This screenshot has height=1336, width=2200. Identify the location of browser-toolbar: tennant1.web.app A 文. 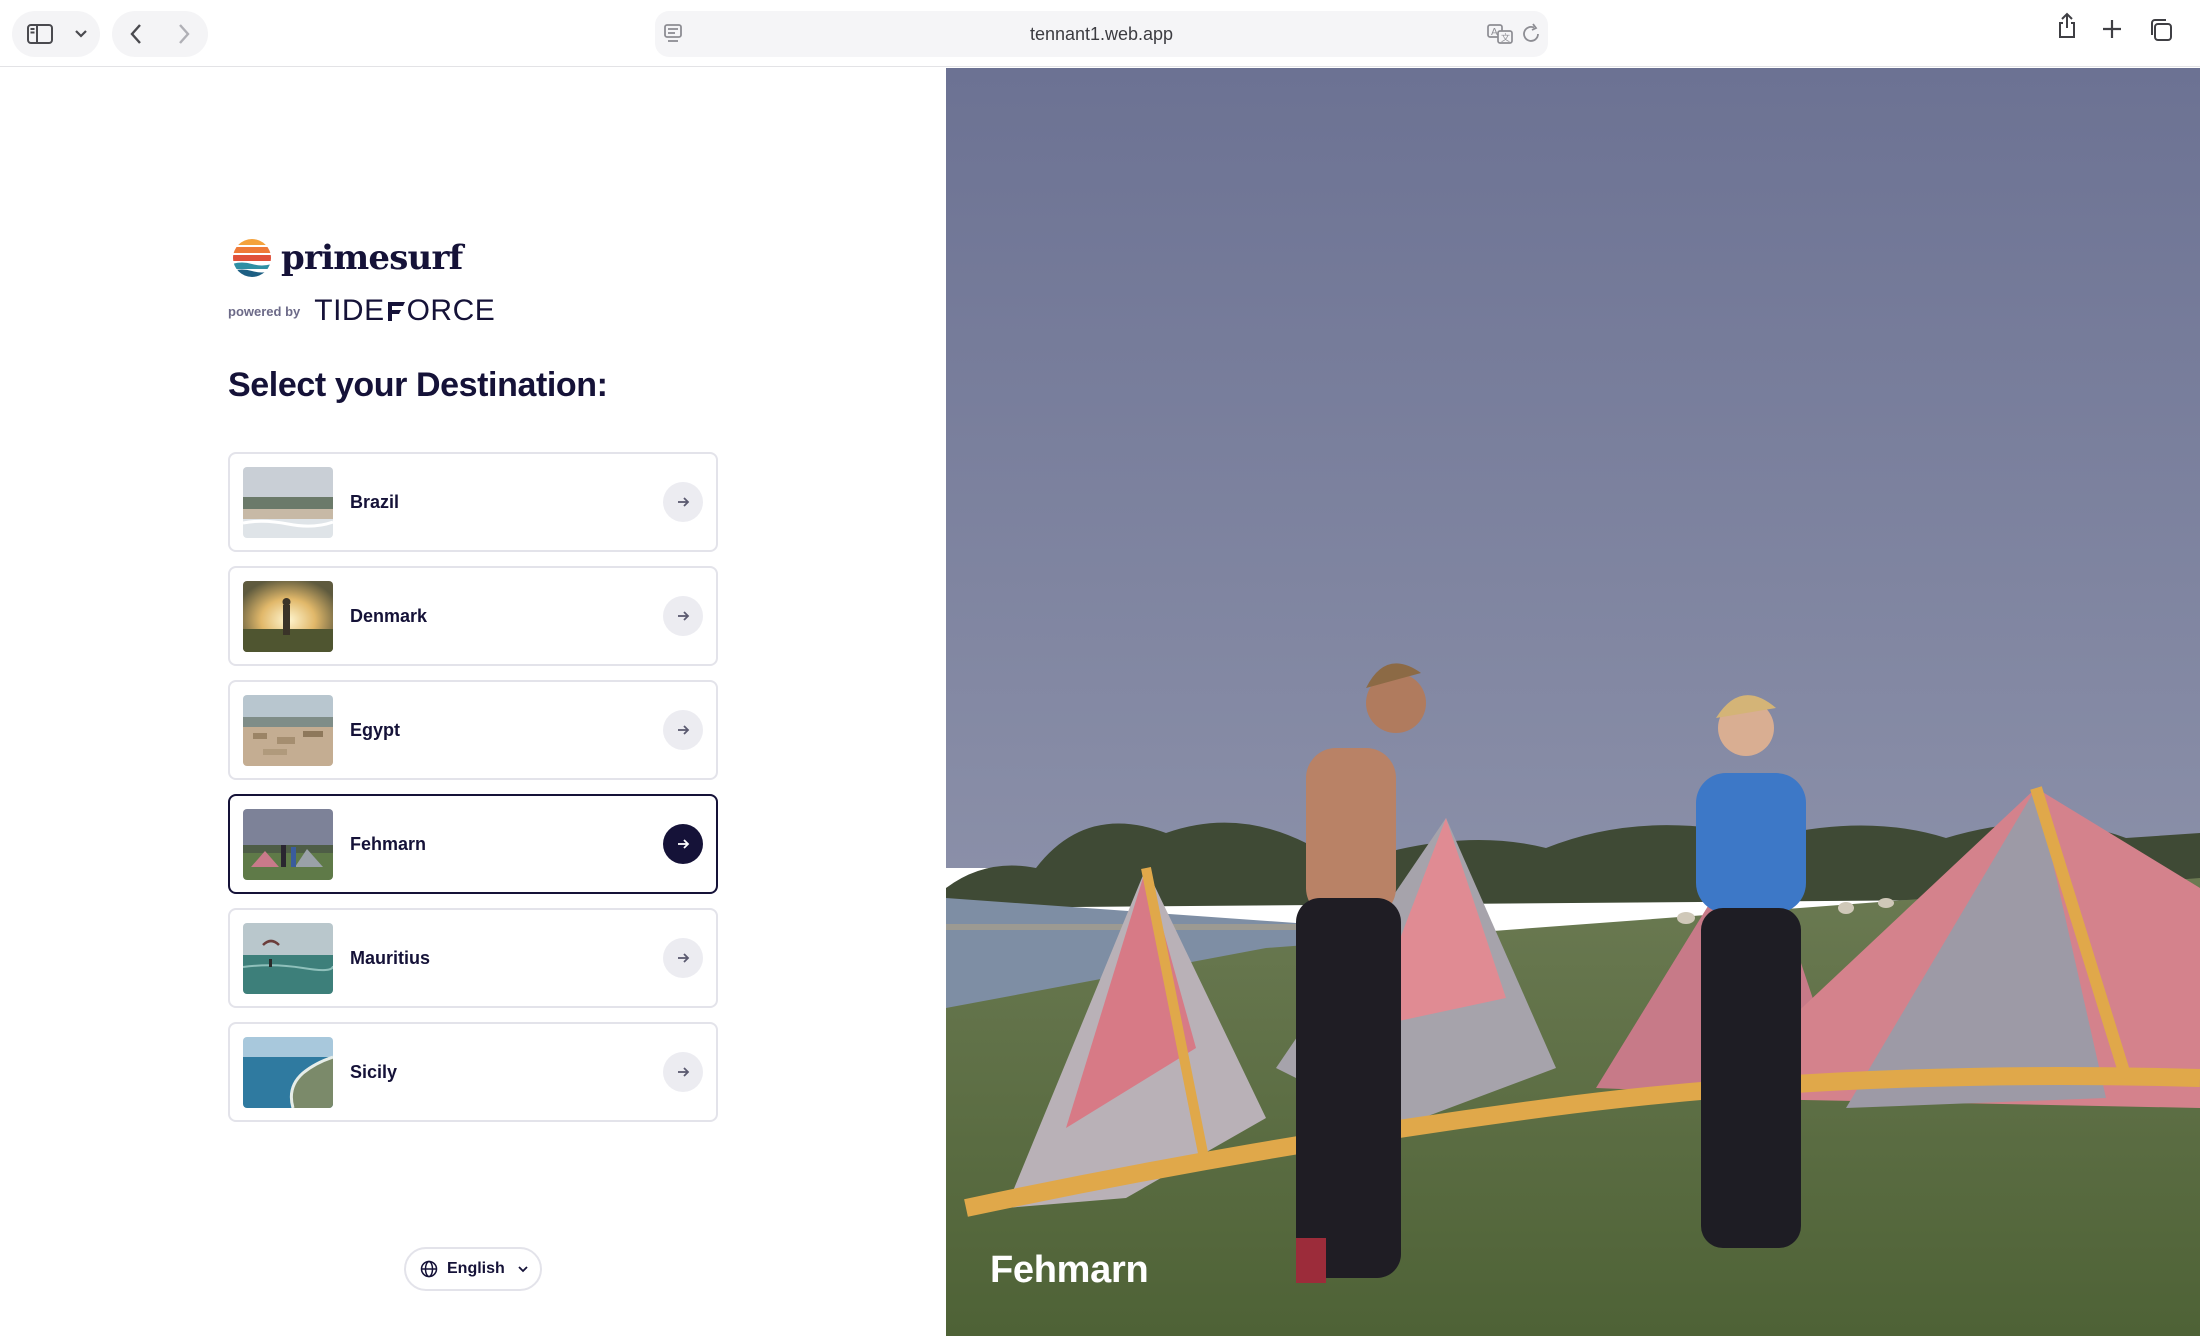
(1100, 33).